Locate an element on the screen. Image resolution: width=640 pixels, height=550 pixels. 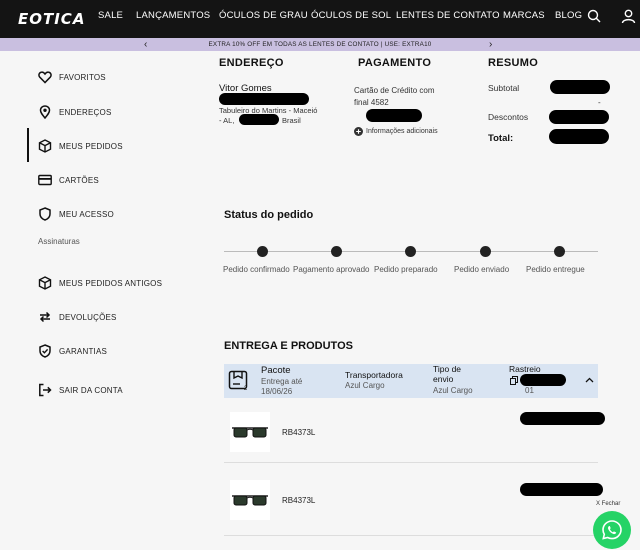
sidebar-item-sair-da-conta: SAIR DA CONTA is located at coordinates (80, 390).